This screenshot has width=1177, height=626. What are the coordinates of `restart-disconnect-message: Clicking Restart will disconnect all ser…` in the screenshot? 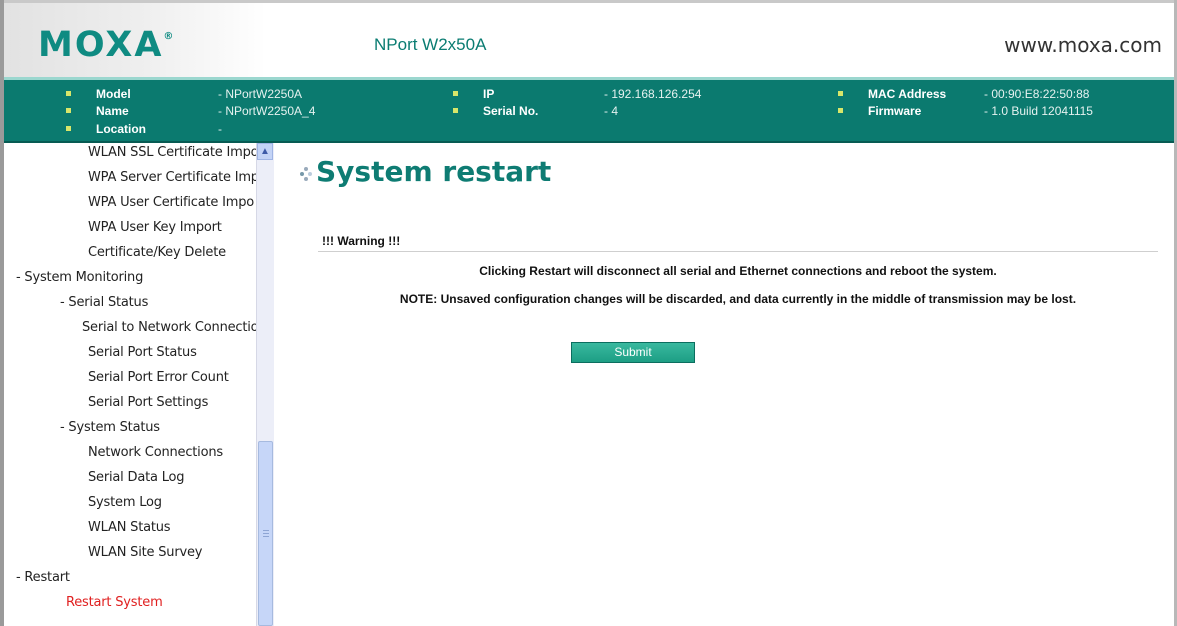 It's located at (738, 271).